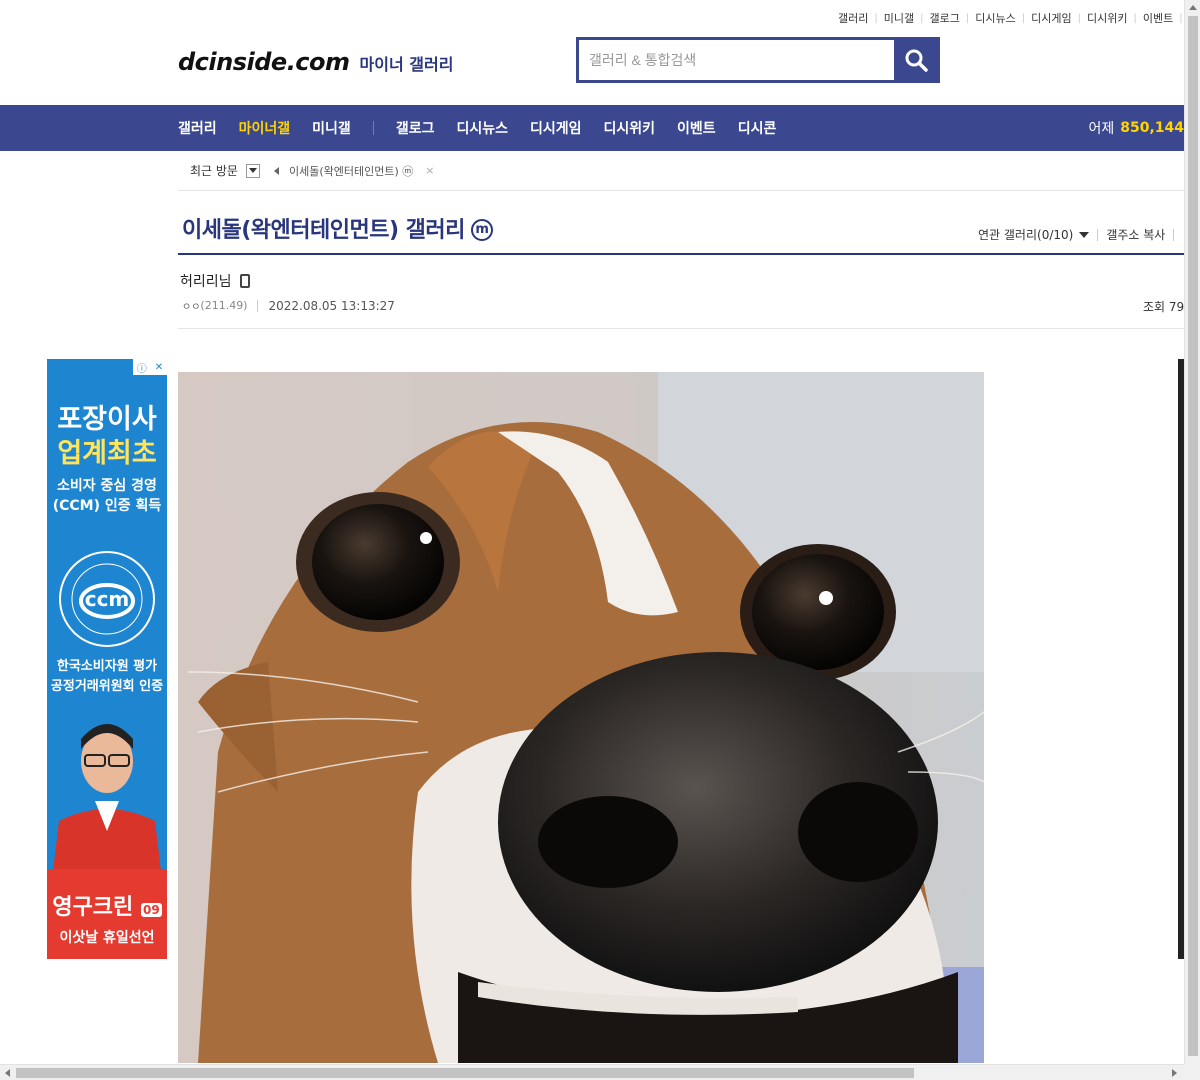 The image size is (1200, 1080). Describe the element at coordinates (150, 367) in the screenshot. I see `ad-info-close: ⓘ ✕` at that location.